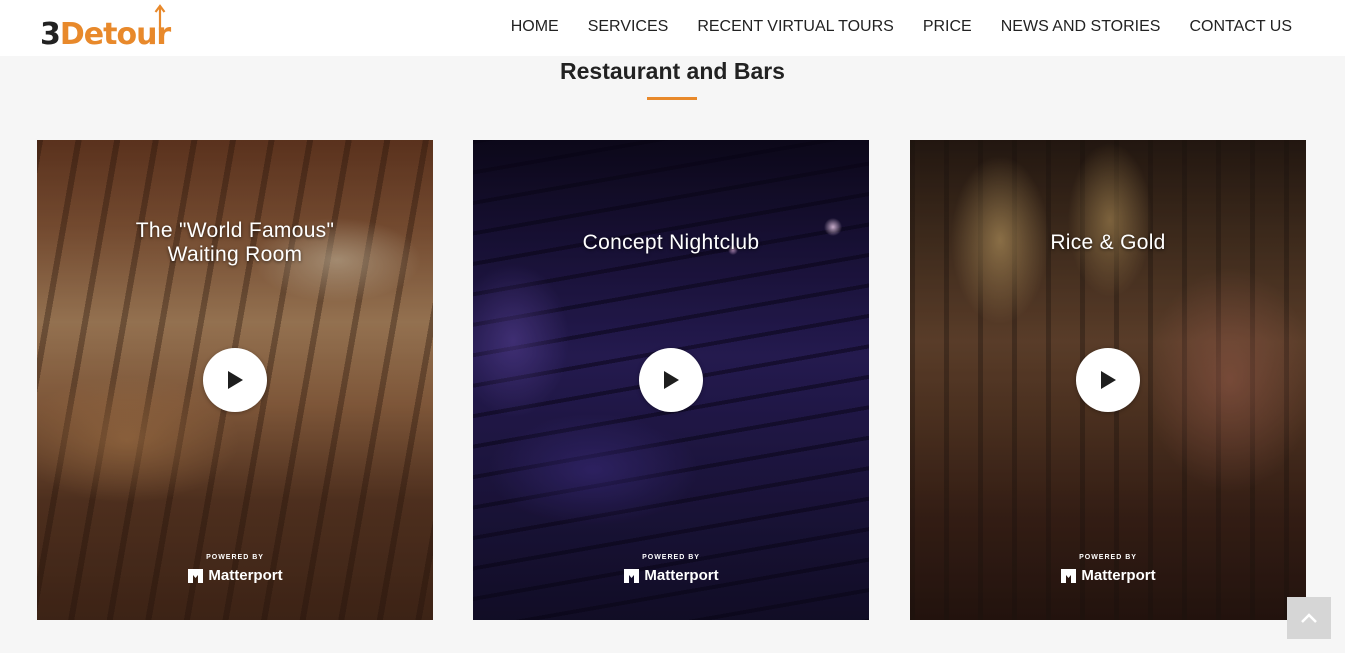 This screenshot has height=653, width=1345. I want to click on title-underline, so click(672, 98).